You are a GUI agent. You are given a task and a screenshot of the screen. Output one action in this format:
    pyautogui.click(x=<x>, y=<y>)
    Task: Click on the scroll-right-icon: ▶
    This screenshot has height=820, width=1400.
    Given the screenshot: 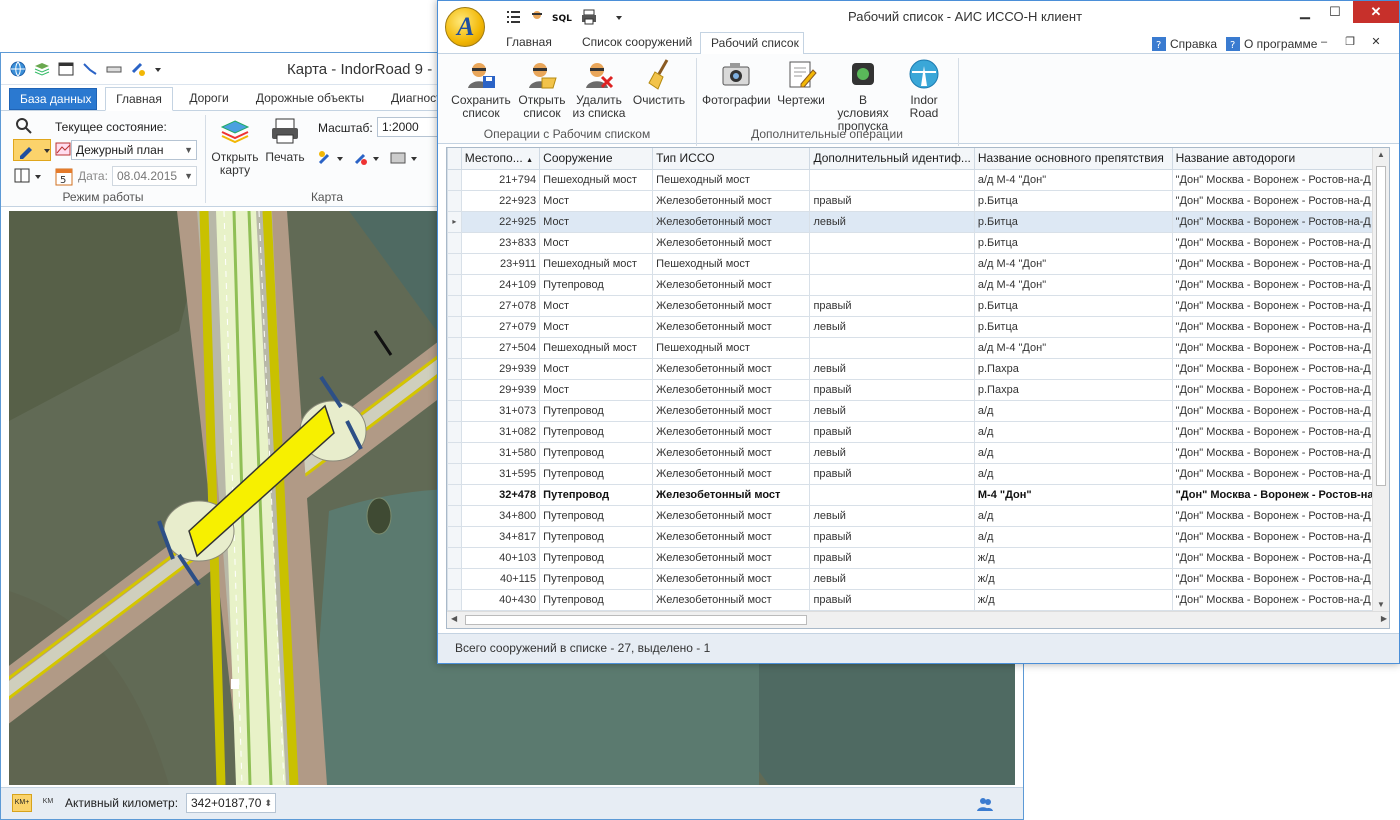 What is the action you would take?
    pyautogui.click(x=1384, y=618)
    